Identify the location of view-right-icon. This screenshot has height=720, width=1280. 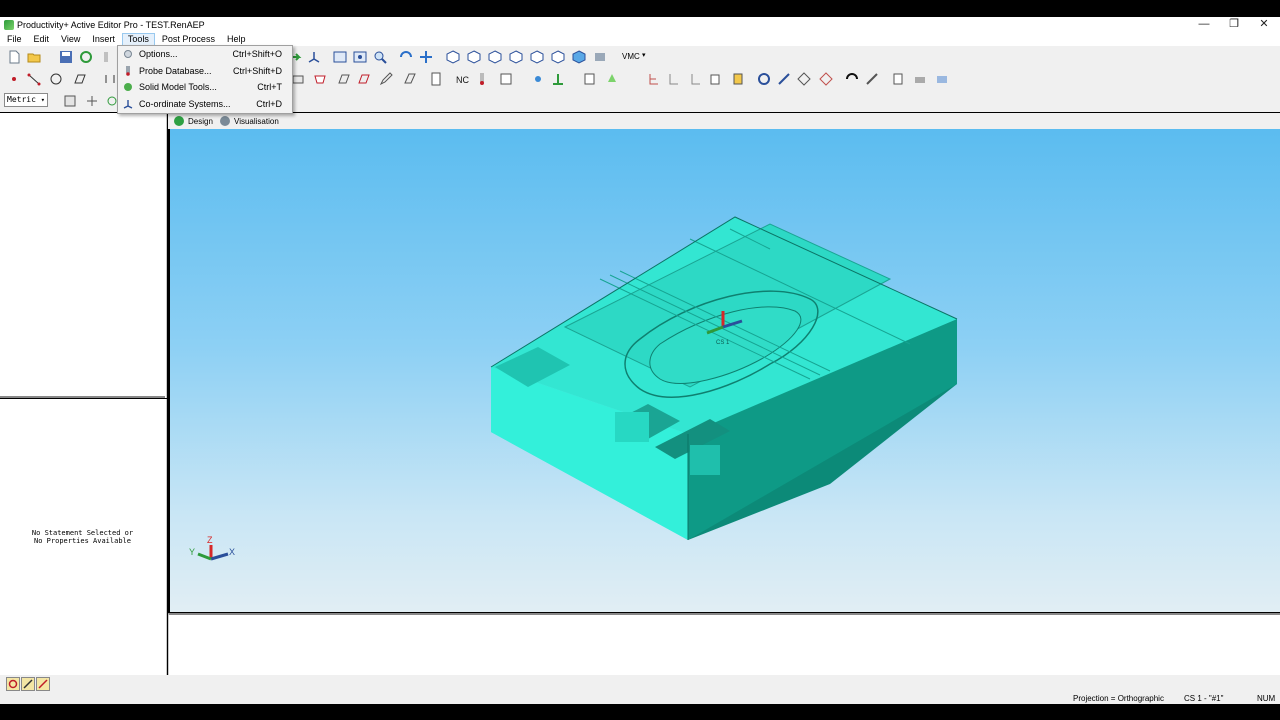
(537, 57).